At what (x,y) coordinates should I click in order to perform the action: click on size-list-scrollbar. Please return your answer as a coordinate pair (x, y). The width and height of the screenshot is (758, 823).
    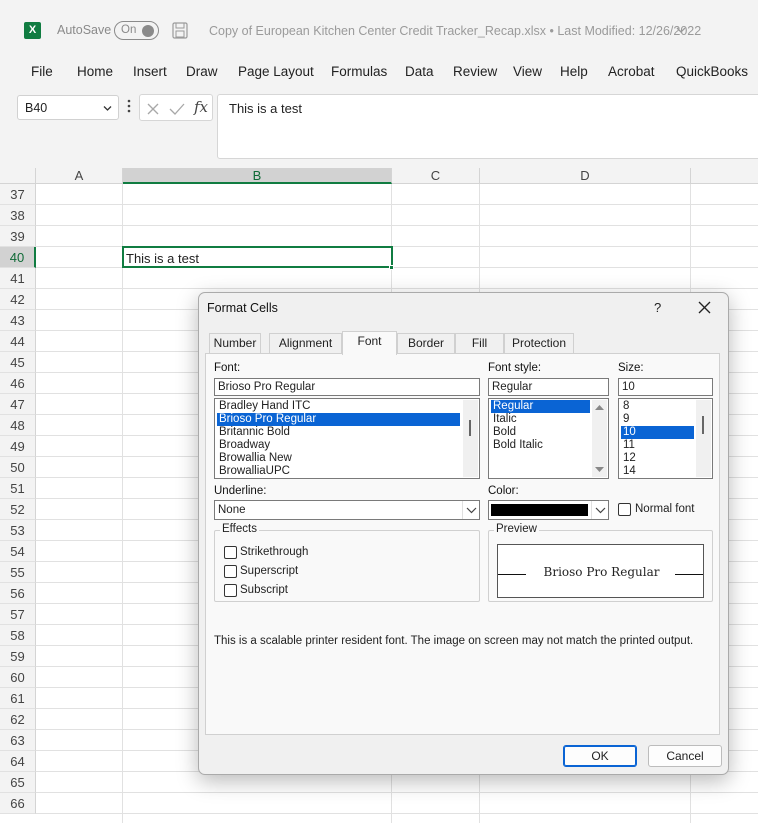
    Looking at the image, I should click on (703, 438).